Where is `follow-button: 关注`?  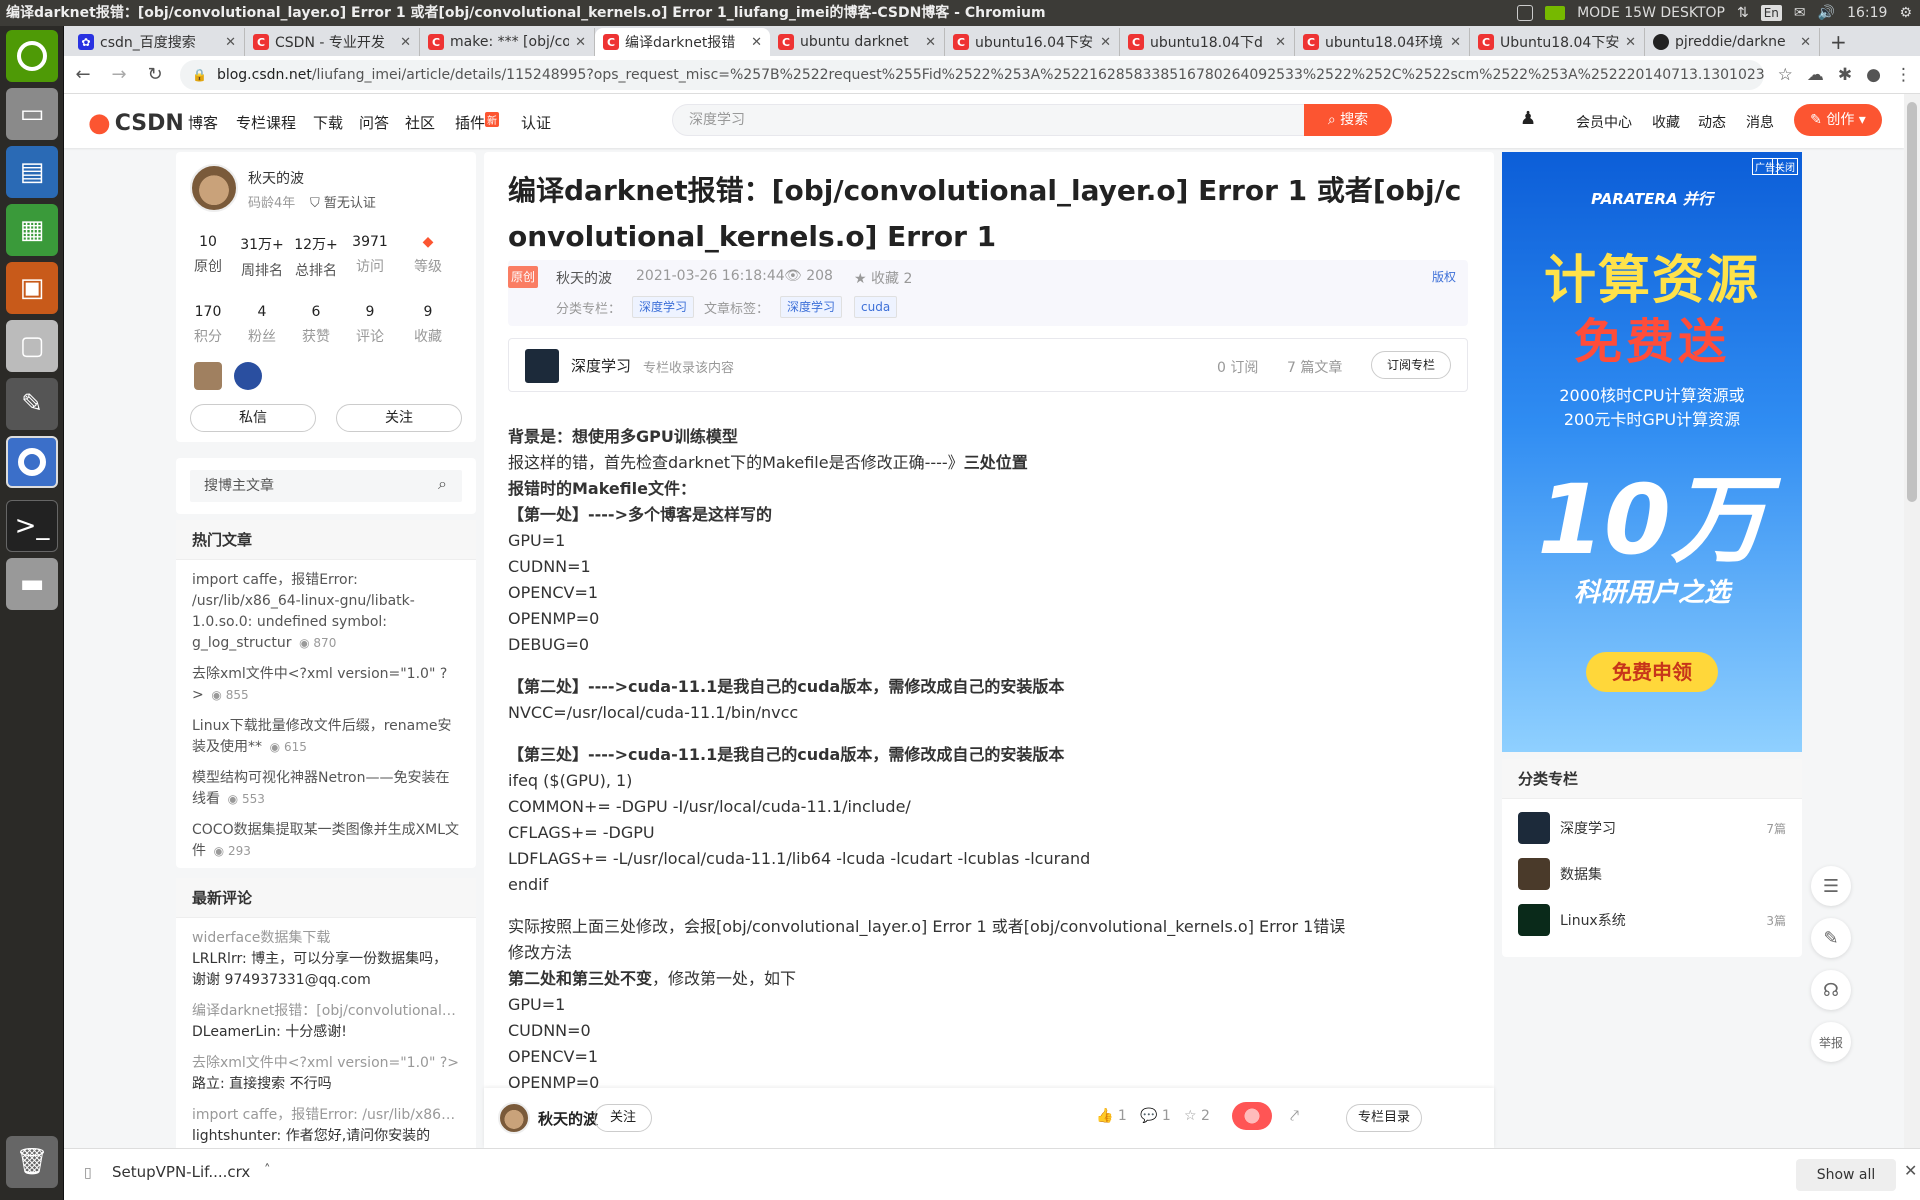 follow-button: 关注 is located at coordinates (399, 418).